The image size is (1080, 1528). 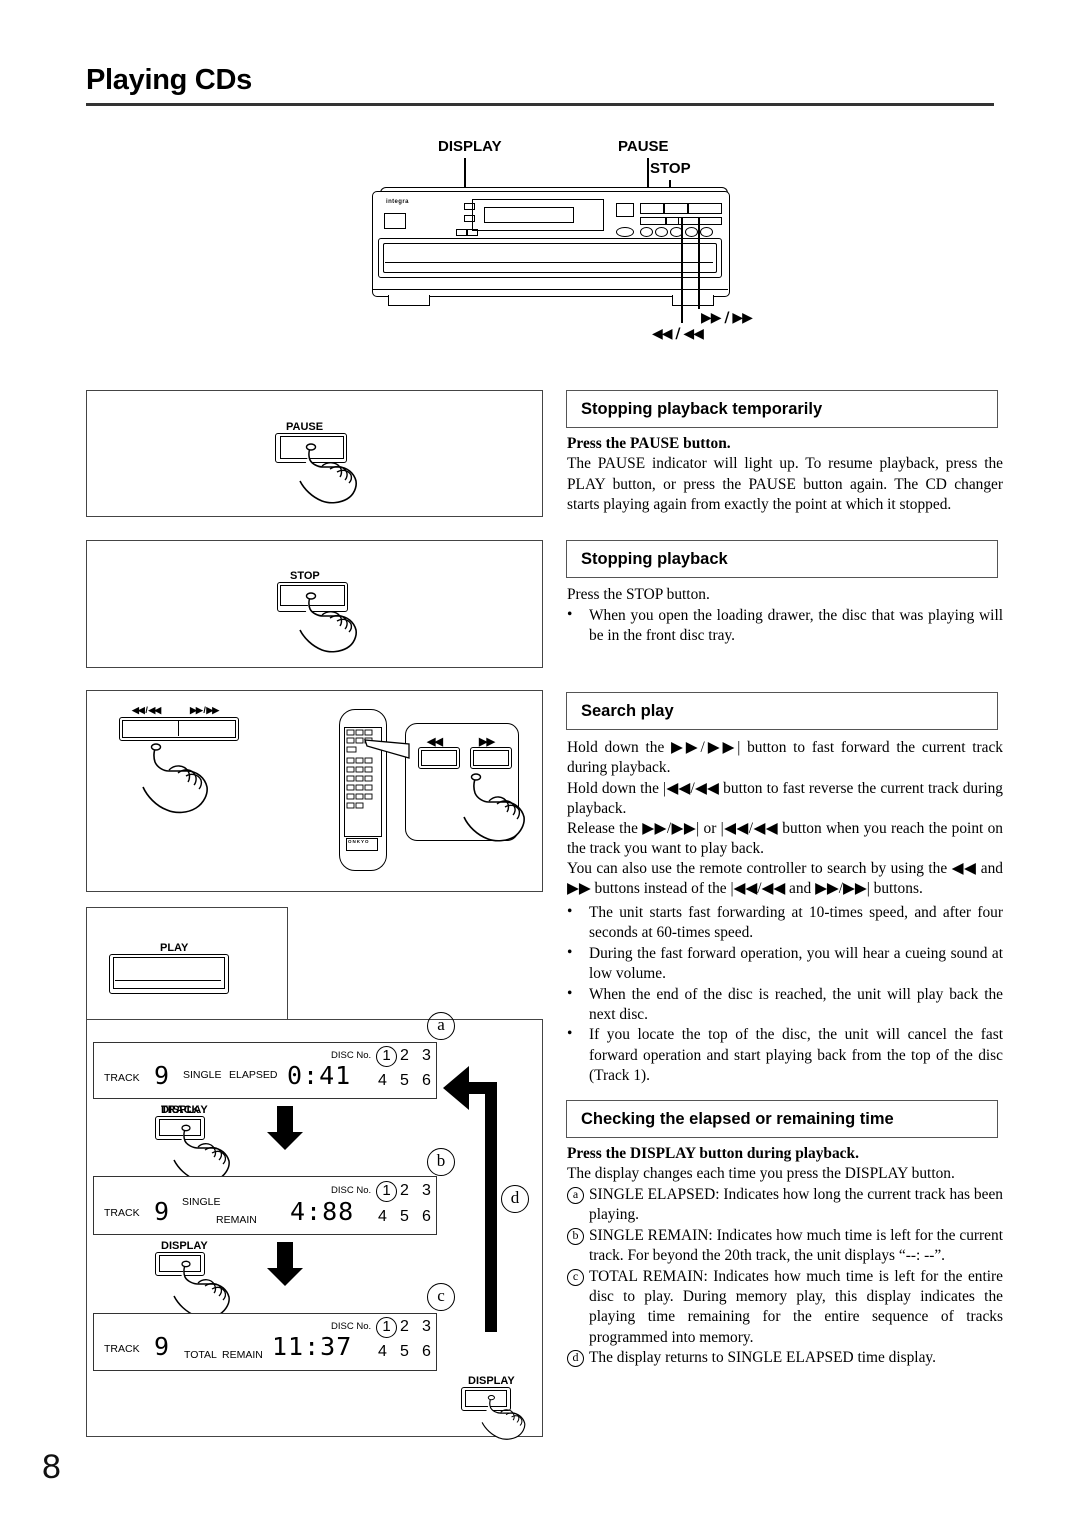 What do you see at coordinates (305, 427) in the screenshot?
I see `pause-button-label: PAUSE` at bounding box center [305, 427].